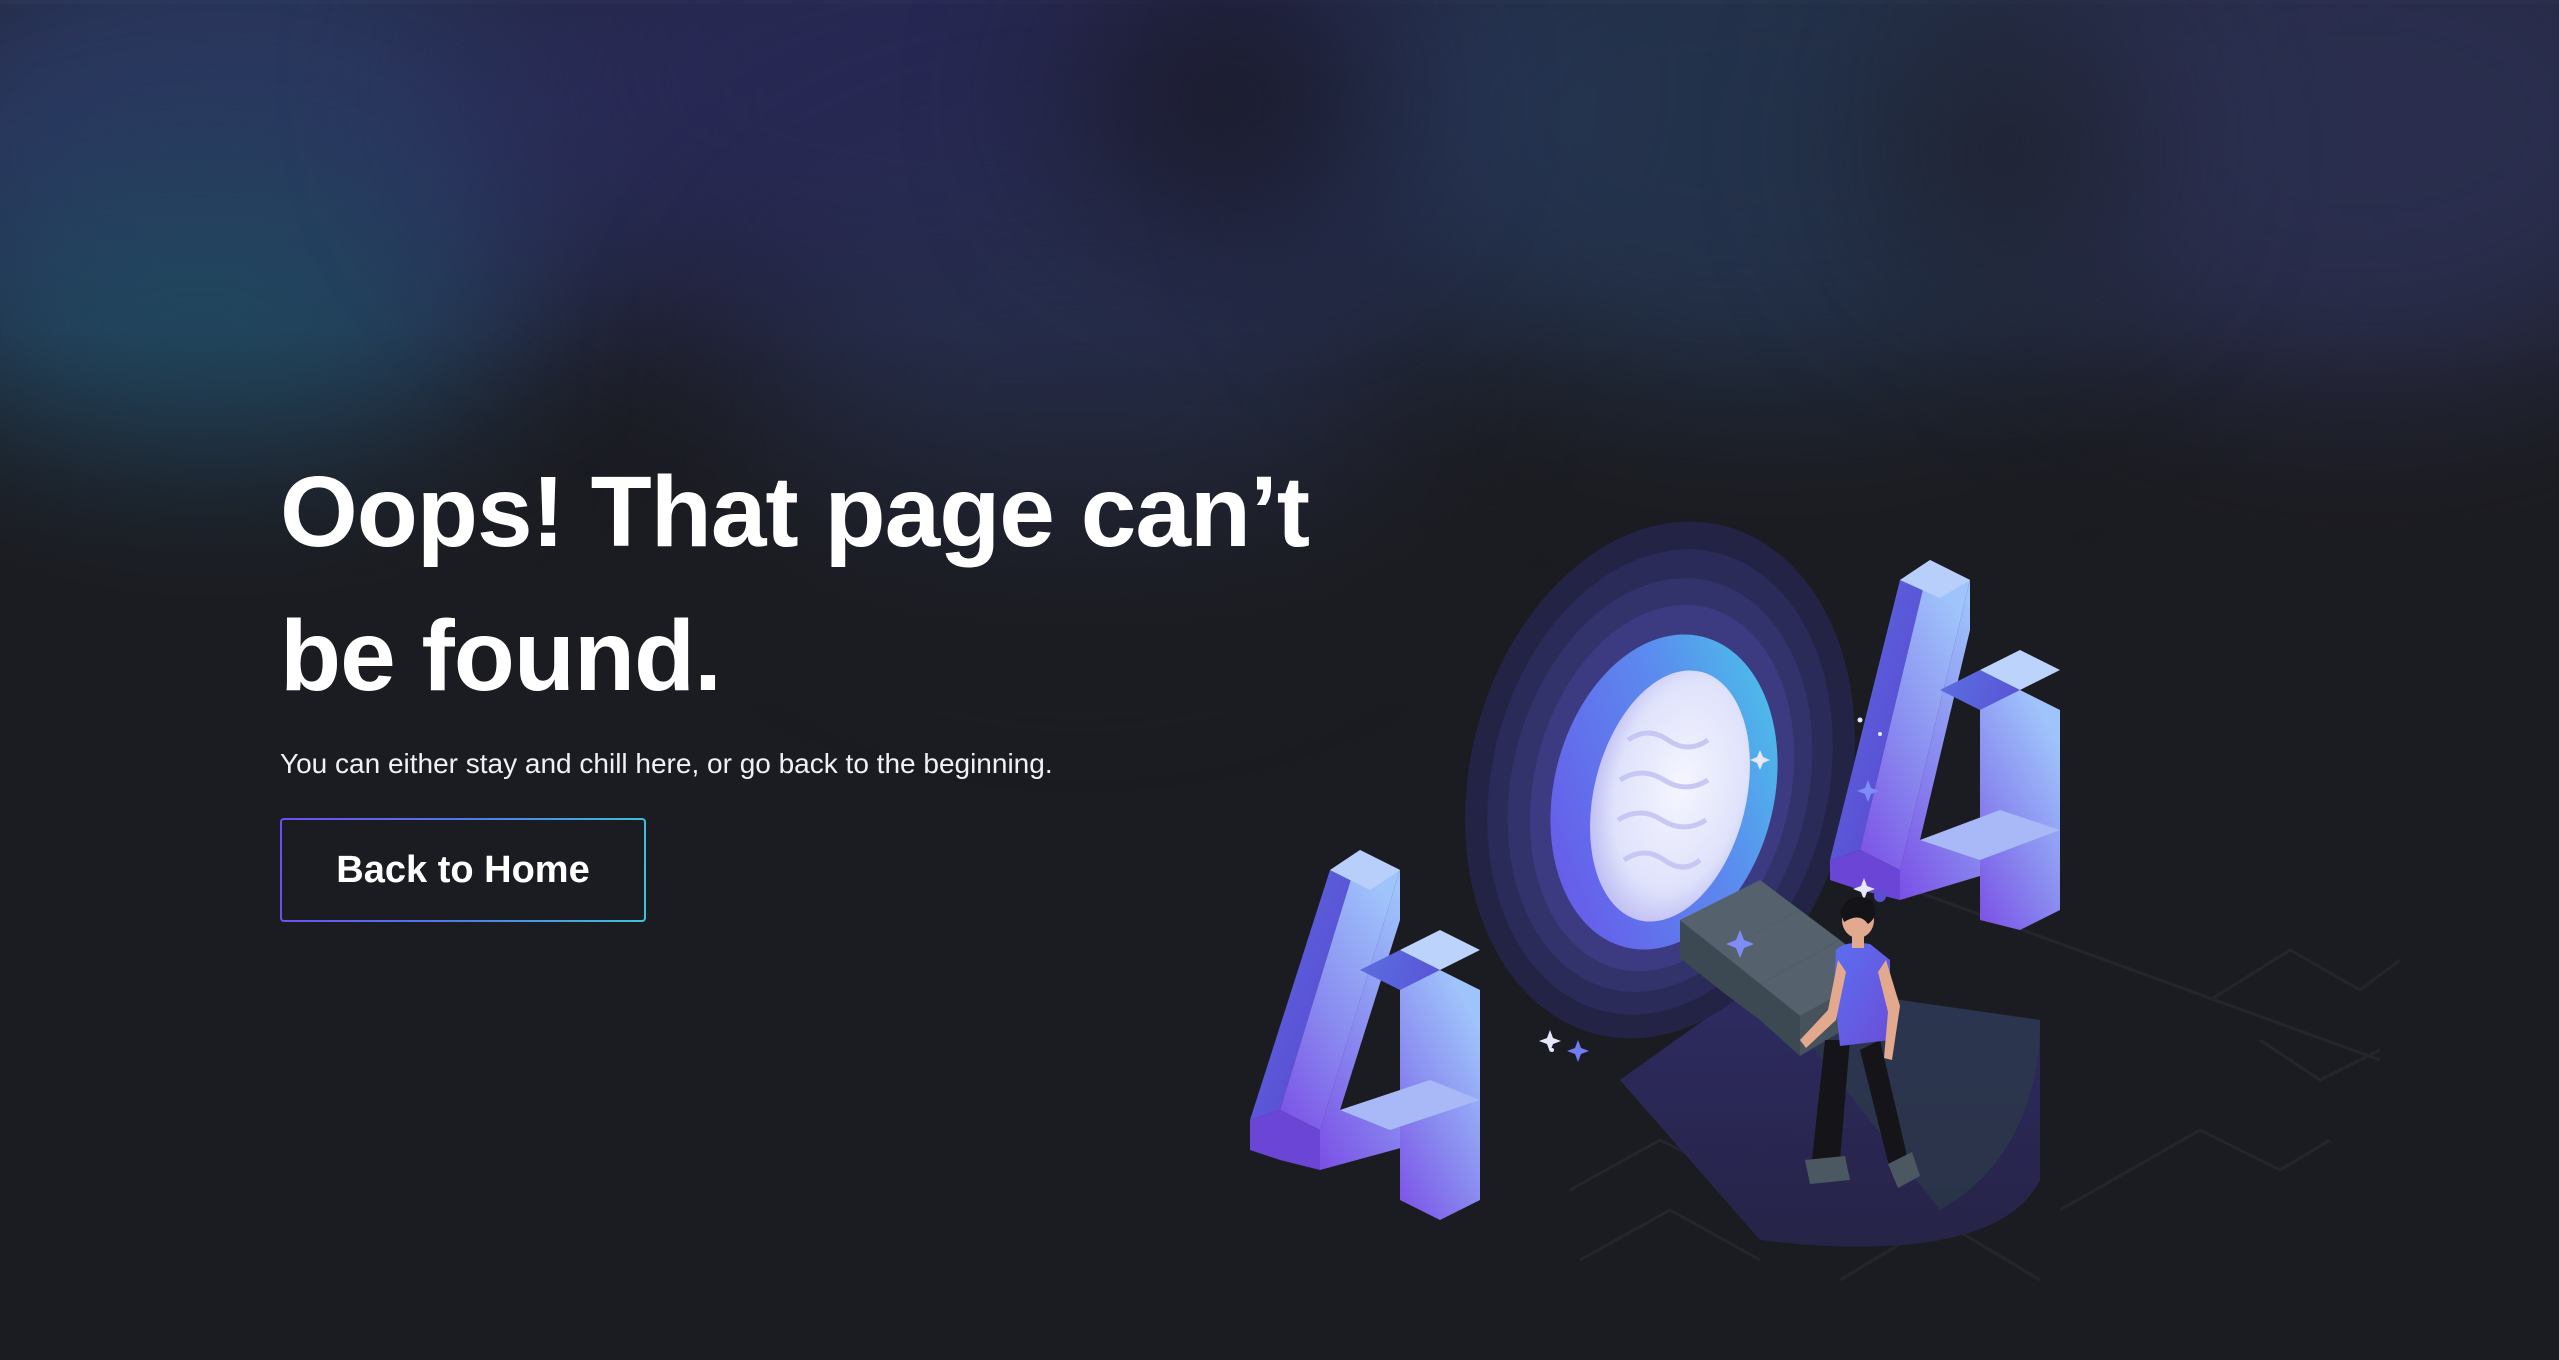 The height and width of the screenshot is (1360, 2559). Describe the element at coordinates (795, 584) in the screenshot. I see `page-title: Oops! That page can’t be found.` at that location.